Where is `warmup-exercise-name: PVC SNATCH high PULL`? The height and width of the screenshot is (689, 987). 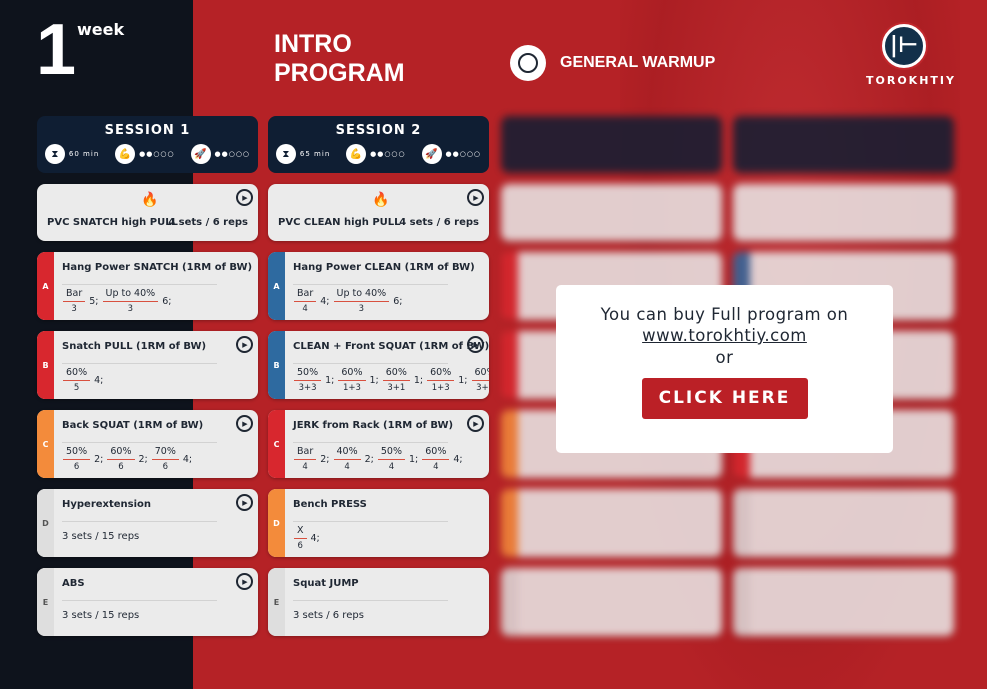 warmup-exercise-name: PVC SNATCH high PULL is located at coordinates (112, 222).